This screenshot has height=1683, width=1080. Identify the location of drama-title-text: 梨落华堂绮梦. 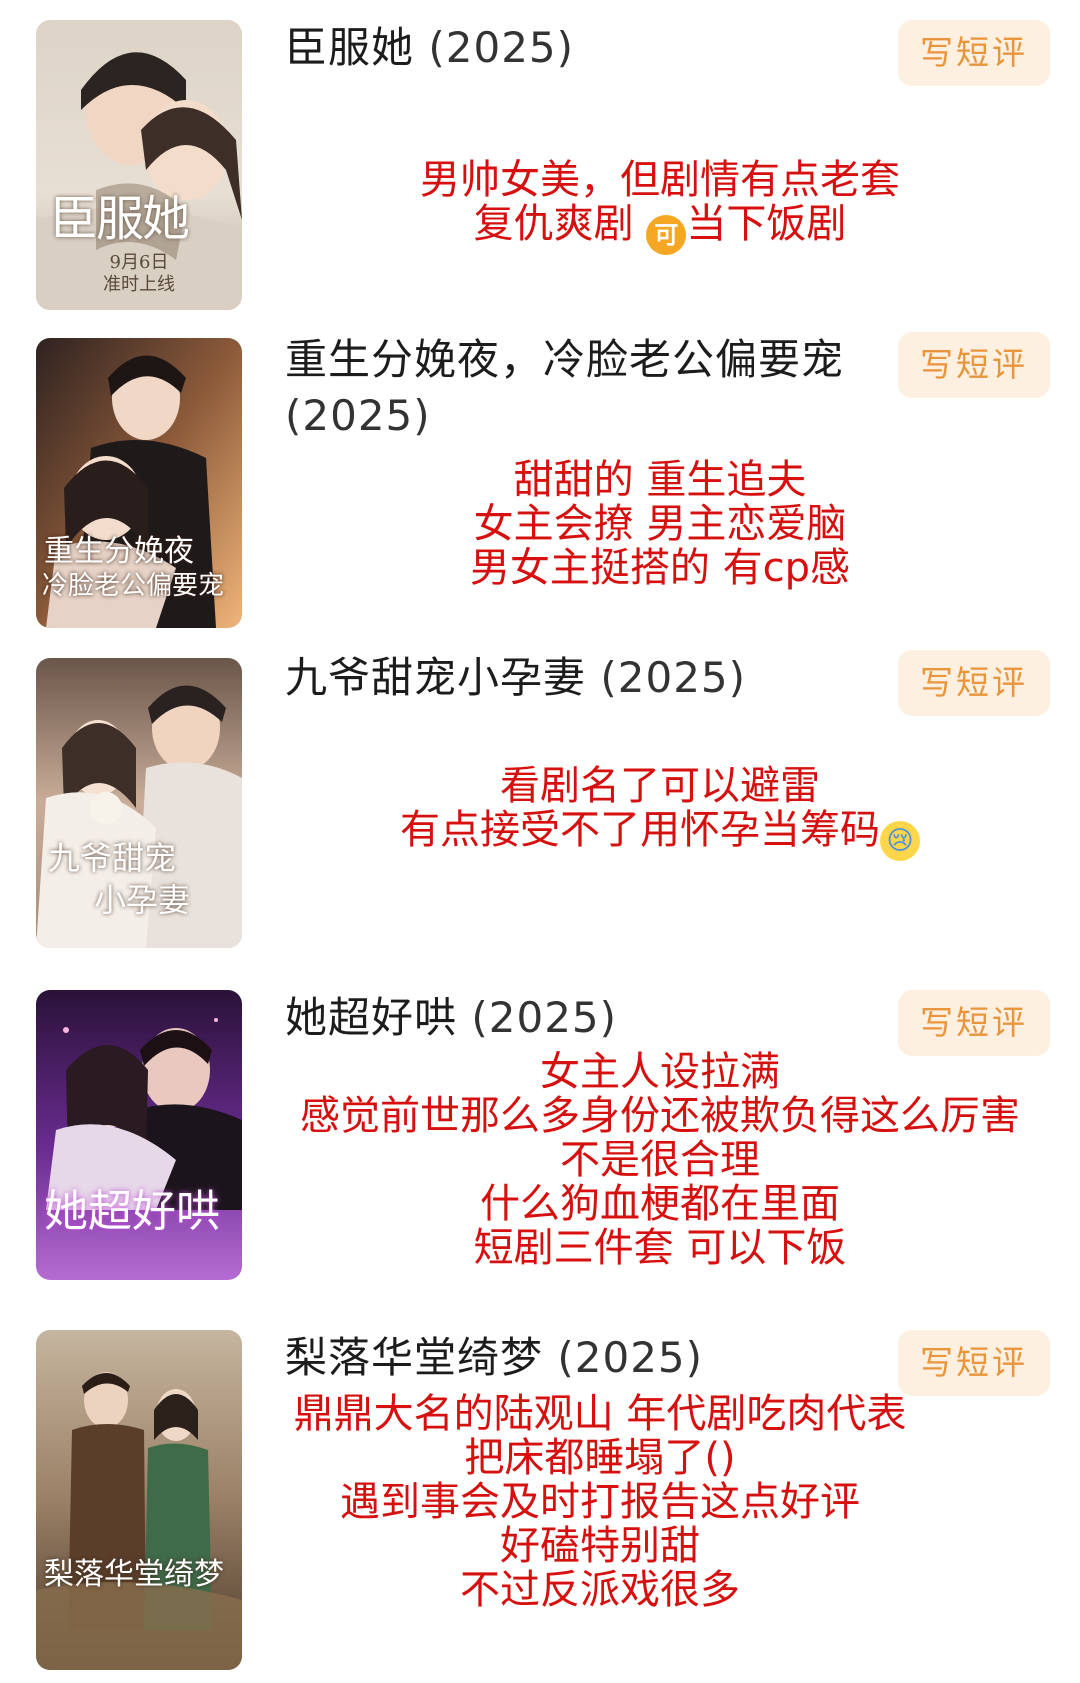
(414, 1357).